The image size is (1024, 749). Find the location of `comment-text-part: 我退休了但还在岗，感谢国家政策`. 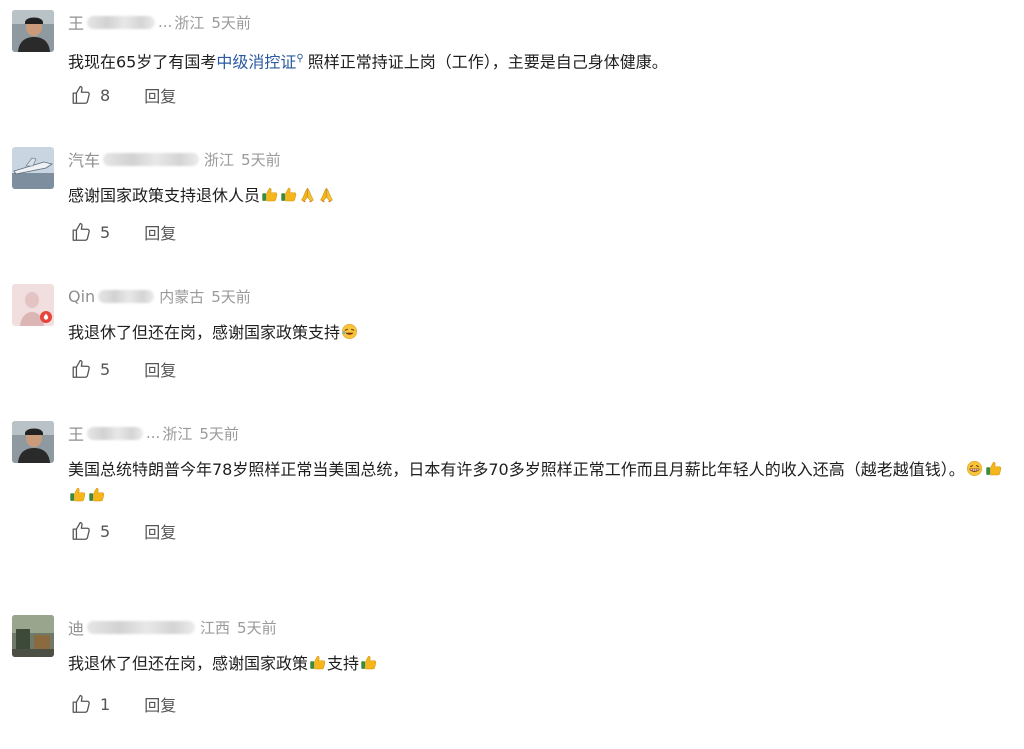

comment-text-part: 我退休了但还在岗，感谢国家政策 is located at coordinates (188, 663).